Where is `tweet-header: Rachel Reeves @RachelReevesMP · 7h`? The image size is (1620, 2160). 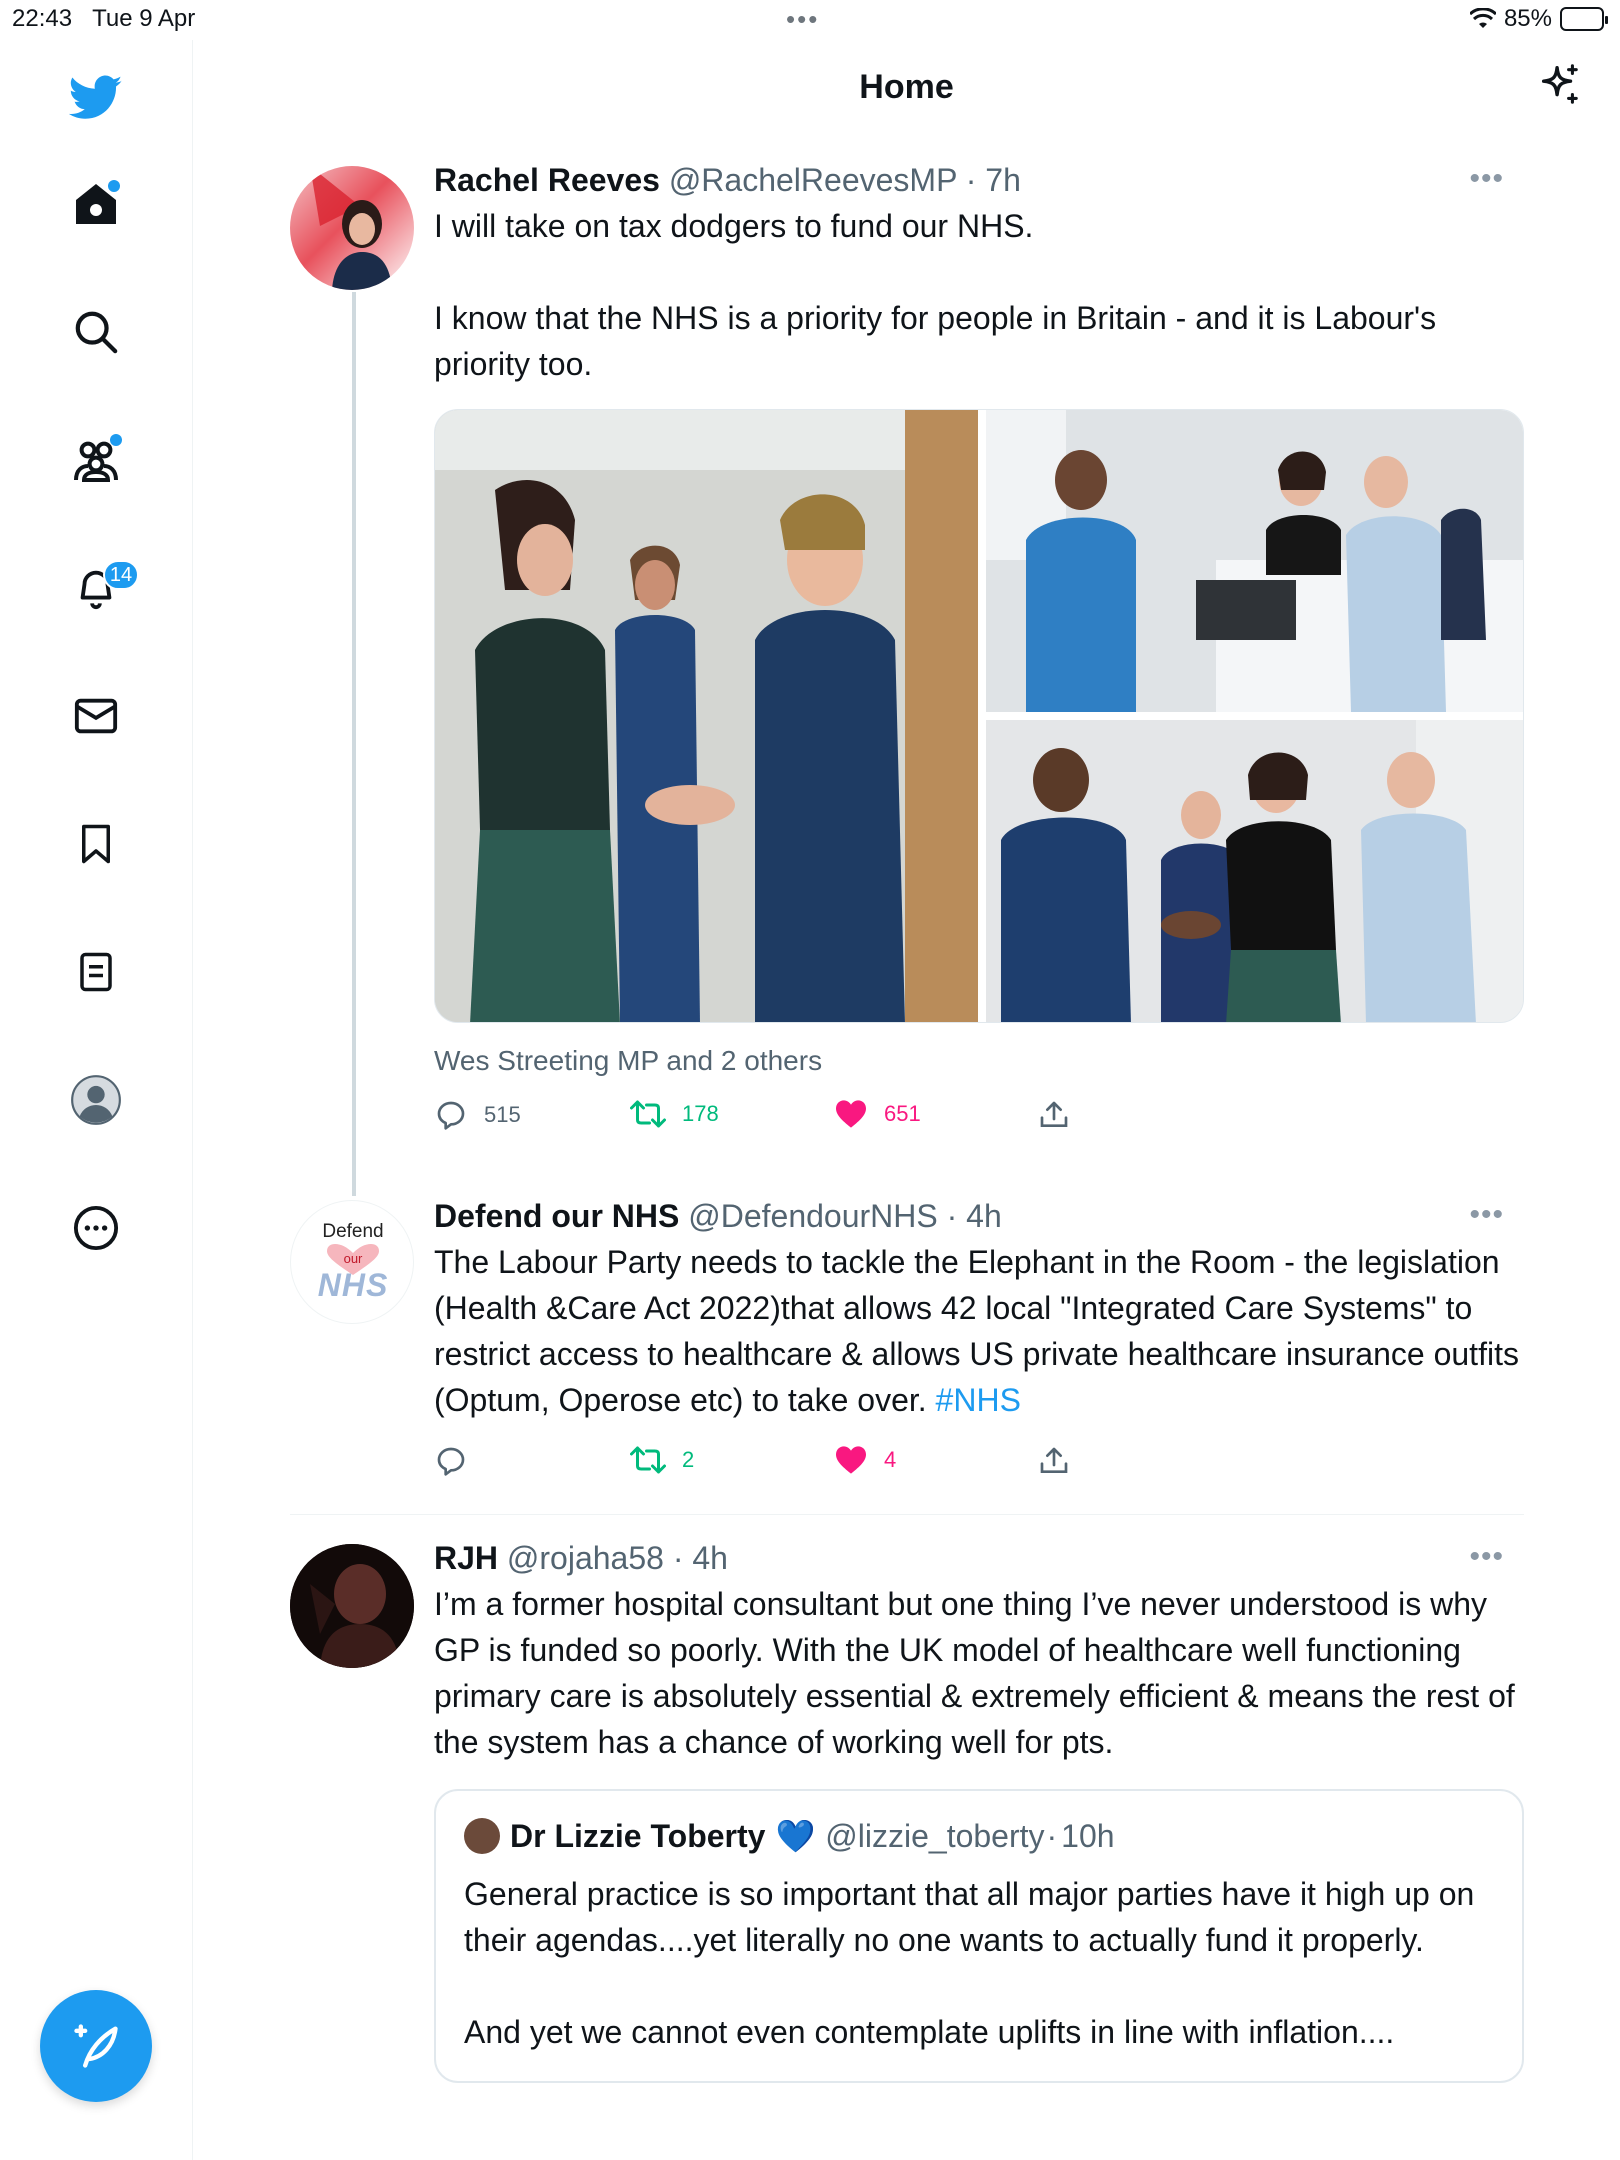
tweet-header: Rachel Reeves @RachelReevesMP · 7h is located at coordinates (727, 180).